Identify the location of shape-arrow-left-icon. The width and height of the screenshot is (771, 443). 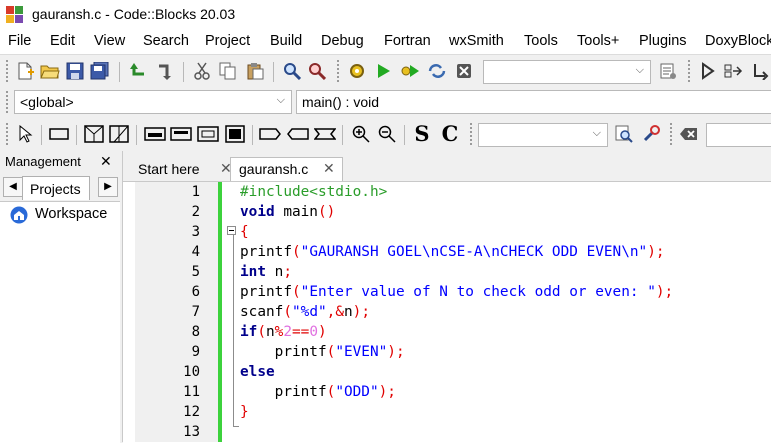
(298, 134).